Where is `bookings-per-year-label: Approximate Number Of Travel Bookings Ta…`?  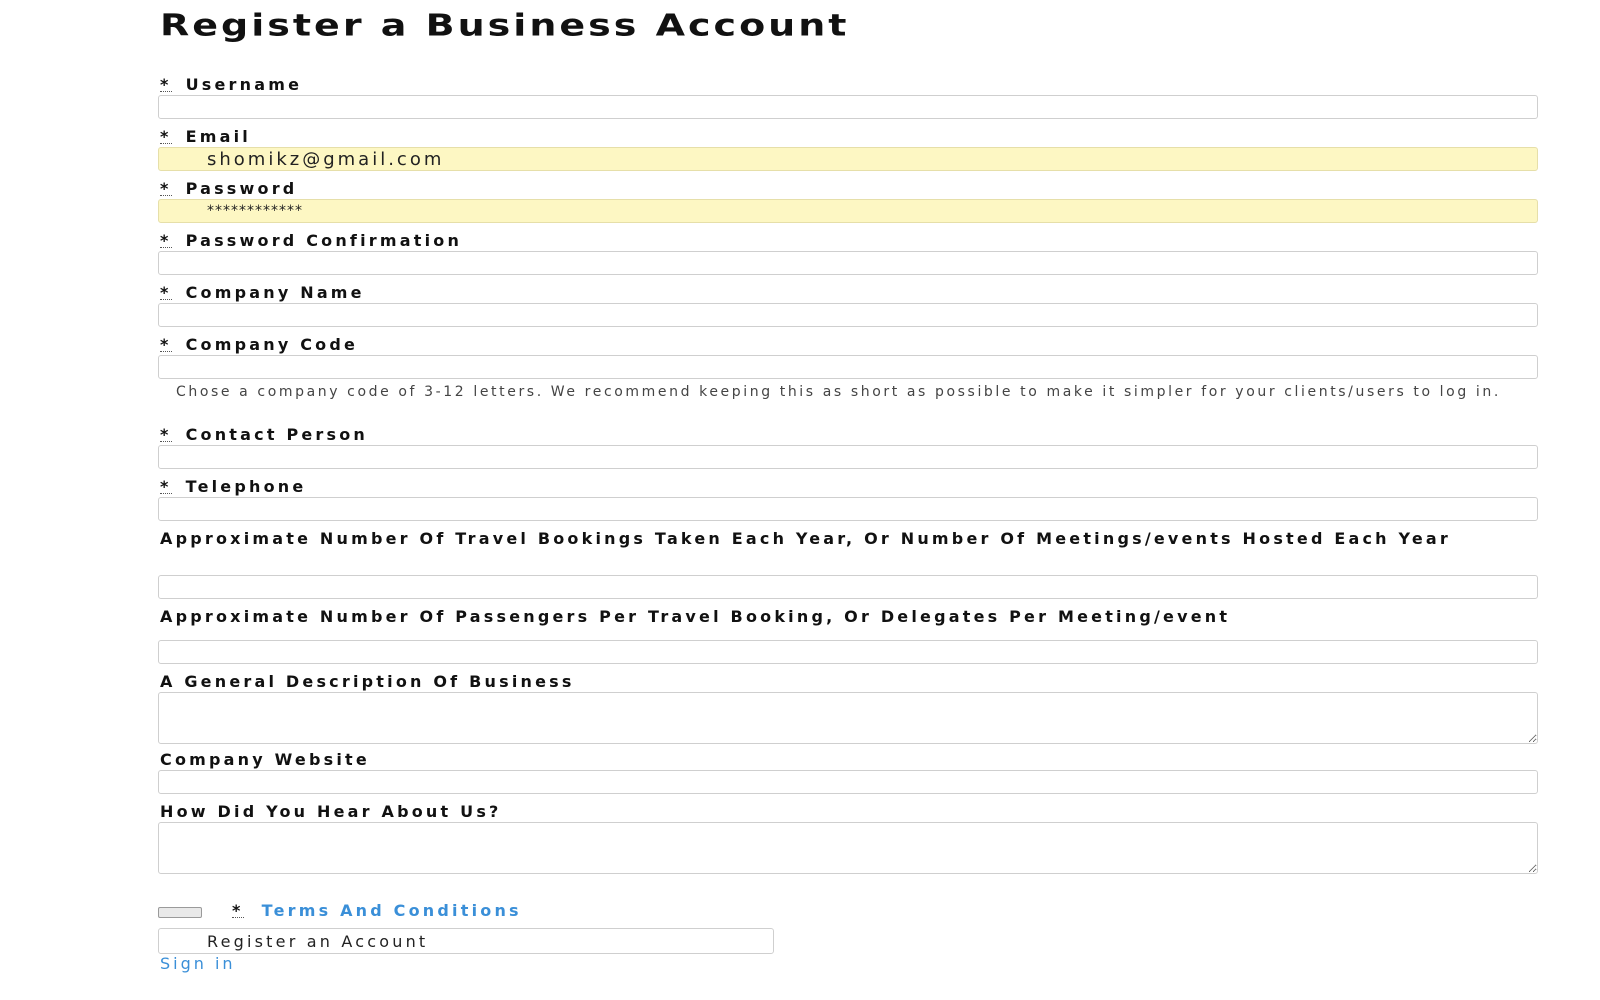
bookings-per-year-label: Approximate Number Of Travel Bookings Ta… is located at coordinates (805, 538).